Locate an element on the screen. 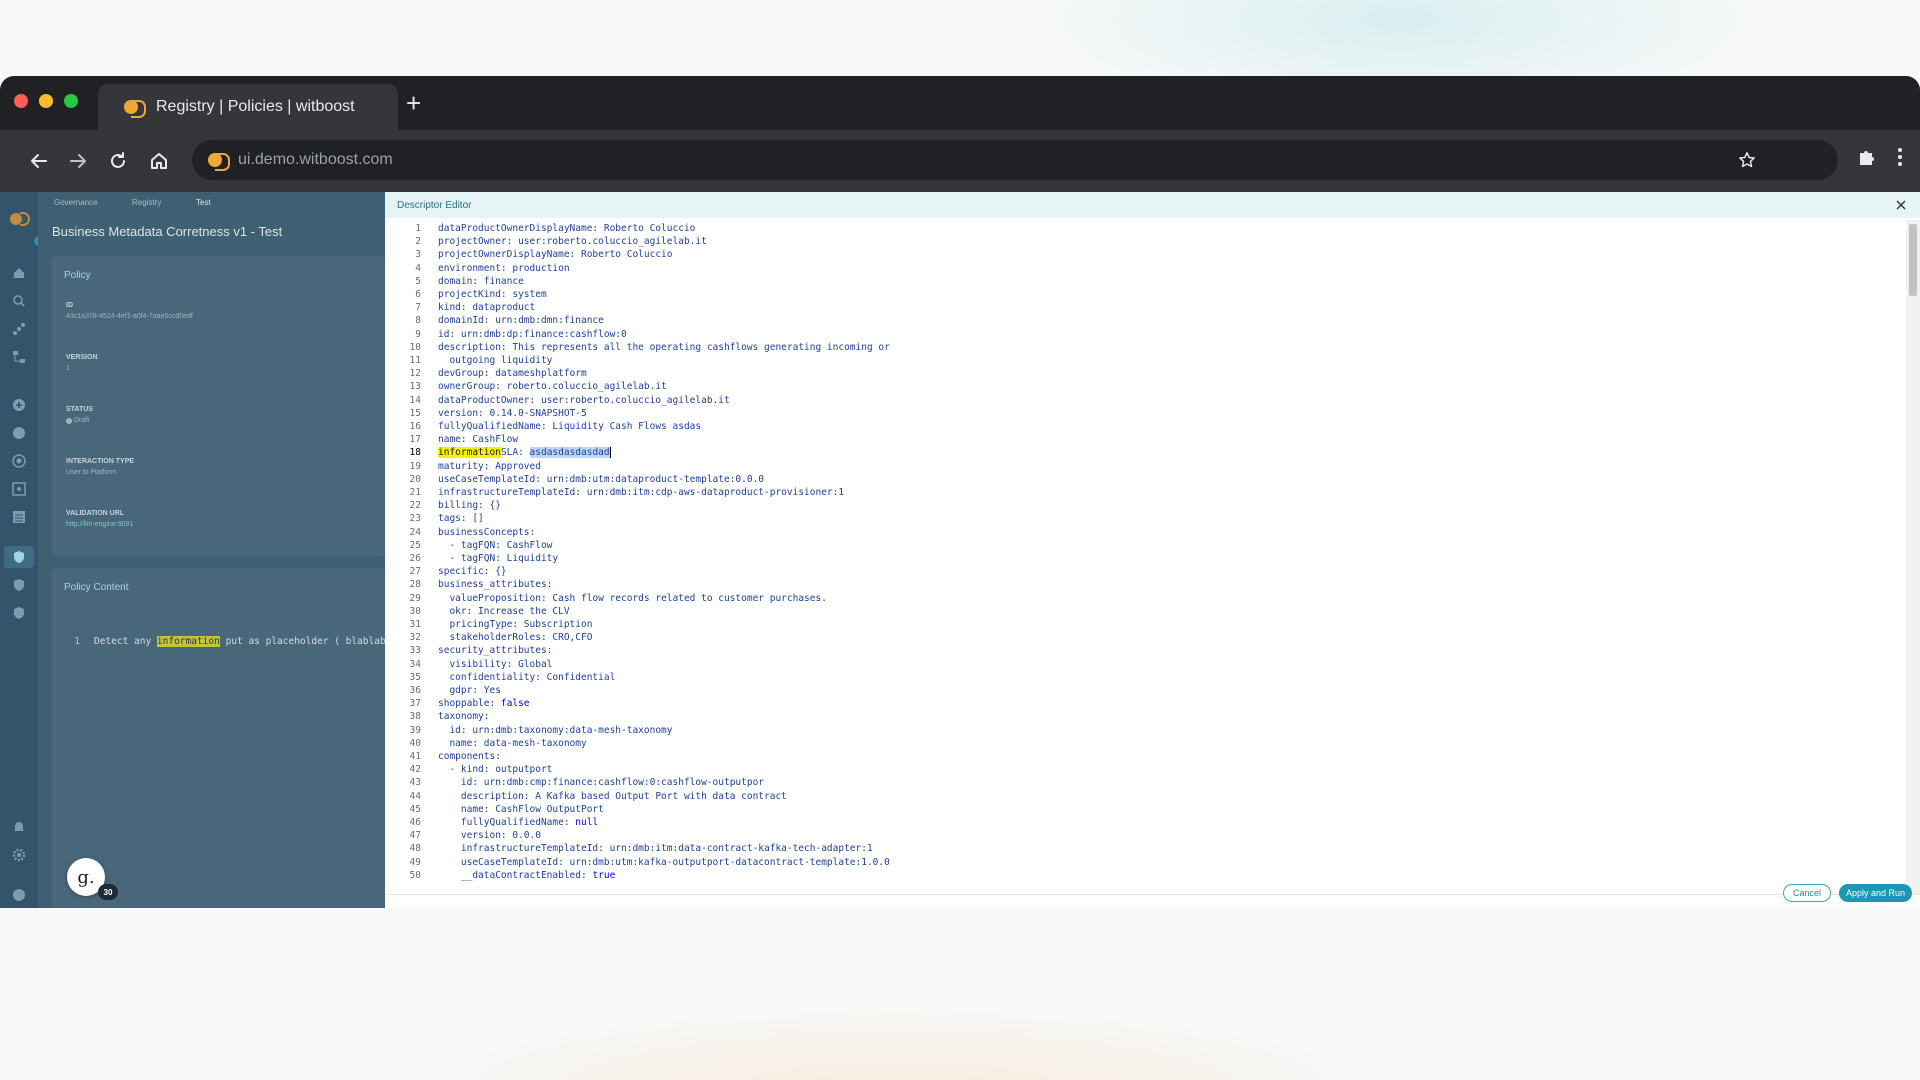 Image resolution: width=1920 pixels, height=1080 pixels. code-line: 4 environment: production is located at coordinates (1140, 268).